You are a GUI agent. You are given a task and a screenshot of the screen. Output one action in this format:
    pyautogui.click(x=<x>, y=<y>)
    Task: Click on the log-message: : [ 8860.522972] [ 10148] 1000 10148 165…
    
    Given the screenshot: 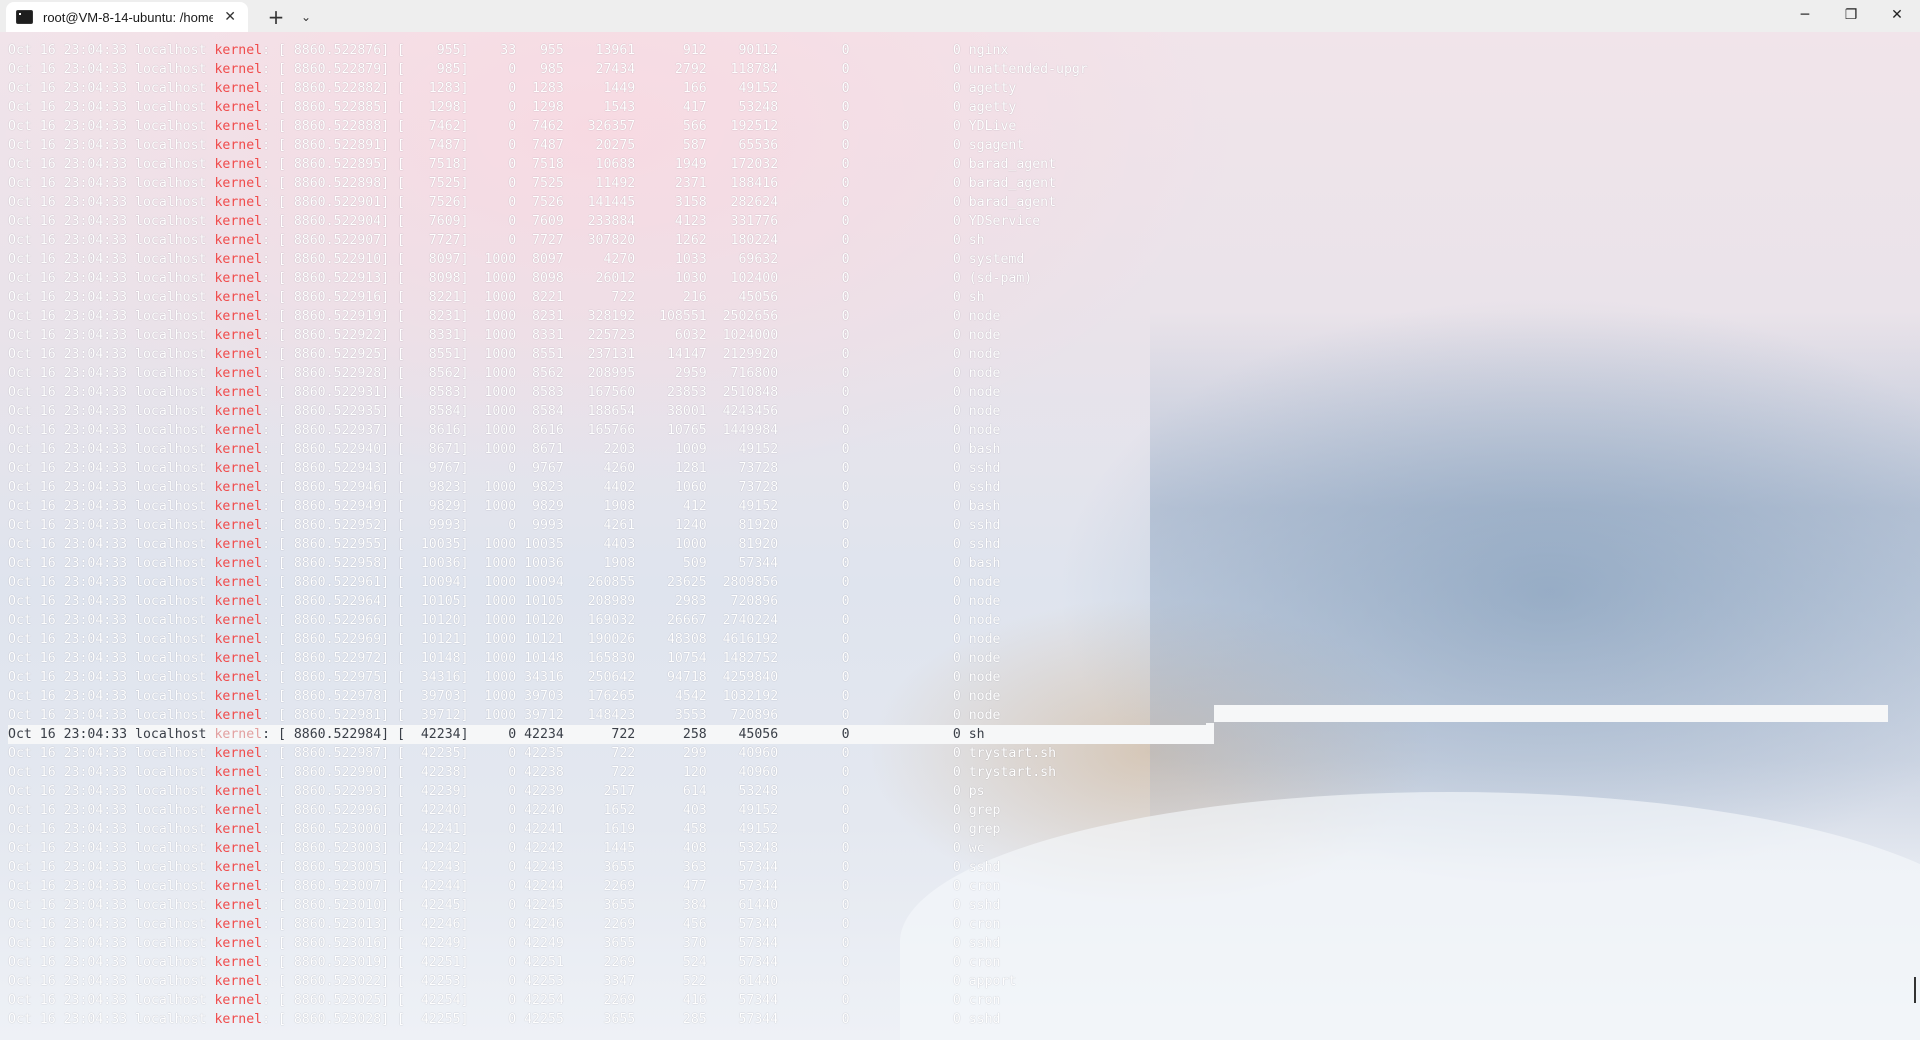 What is the action you would take?
    pyautogui.click(x=631, y=658)
    